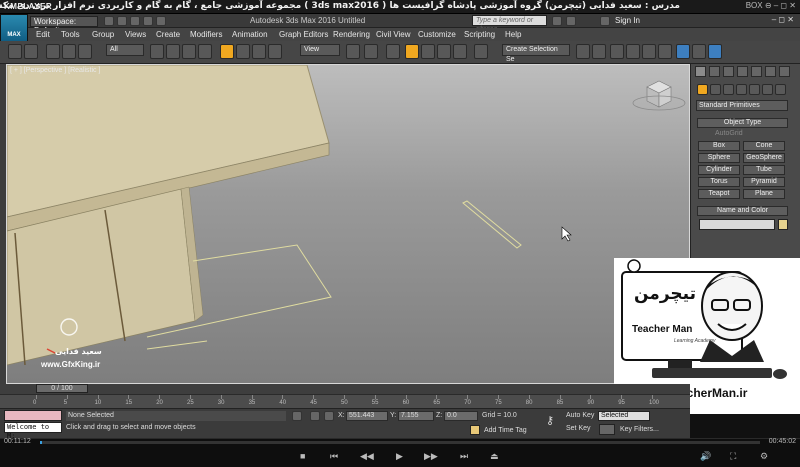 This screenshot has height=467, width=800. I want to click on redo-toolbar-icon, so click(31, 51).